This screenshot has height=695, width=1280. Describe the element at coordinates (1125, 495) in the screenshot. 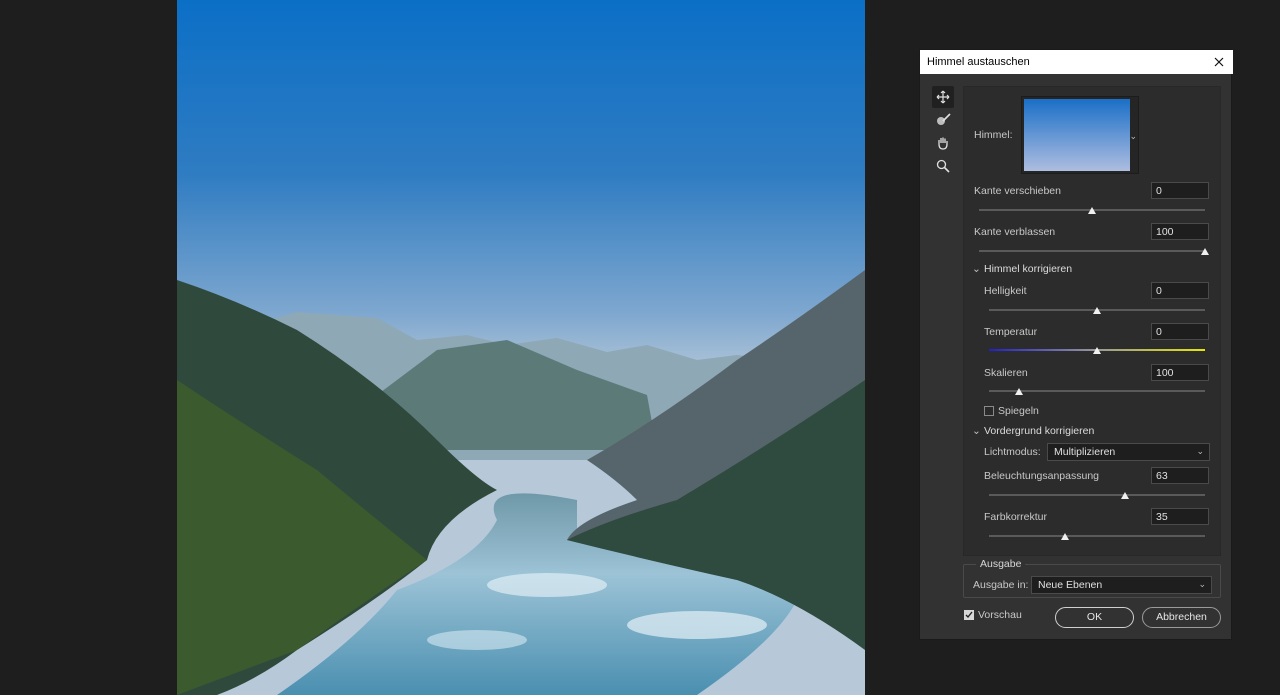

I see `lighting-slider-thumb` at that location.